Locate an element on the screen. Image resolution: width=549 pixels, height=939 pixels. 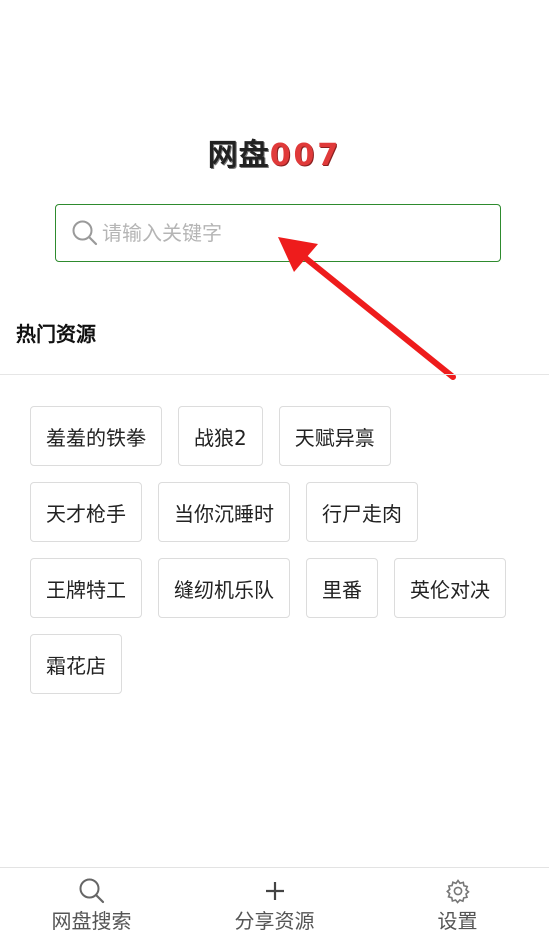
tag-item: 缝纫机乐队 is located at coordinates (224, 588).